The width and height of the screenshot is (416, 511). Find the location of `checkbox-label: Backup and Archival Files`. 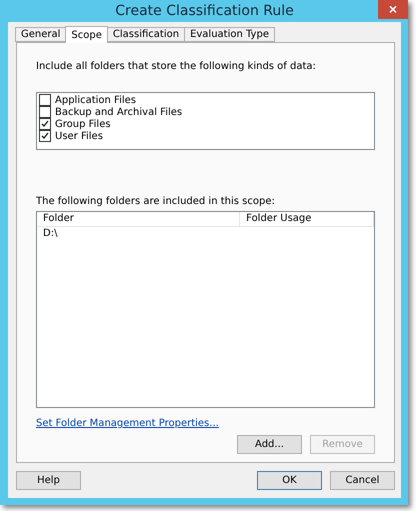

checkbox-label: Backup and Archival Files is located at coordinates (118, 112).